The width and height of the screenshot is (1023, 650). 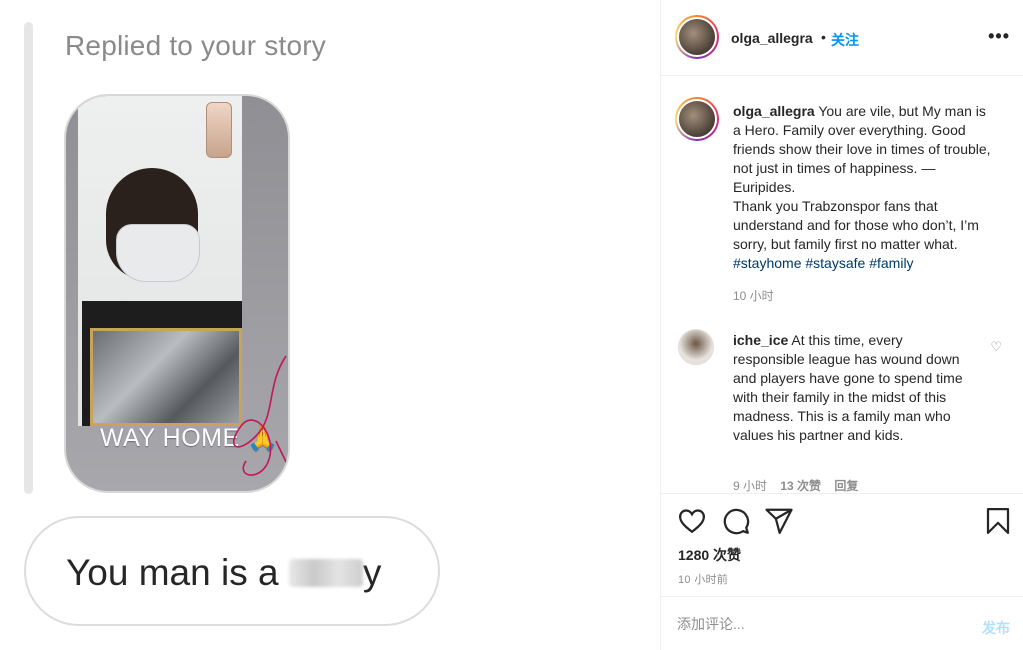 What do you see at coordinates (835, 263) in the screenshot?
I see `hashtag-link: #staysafe` at bounding box center [835, 263].